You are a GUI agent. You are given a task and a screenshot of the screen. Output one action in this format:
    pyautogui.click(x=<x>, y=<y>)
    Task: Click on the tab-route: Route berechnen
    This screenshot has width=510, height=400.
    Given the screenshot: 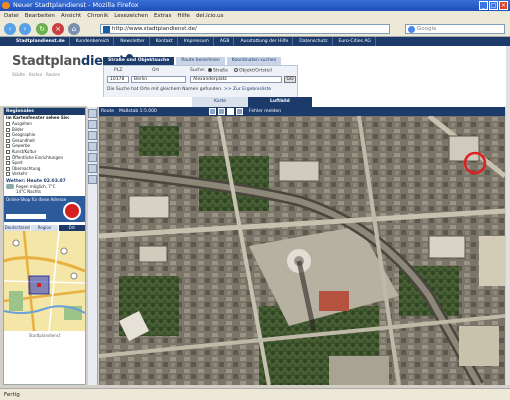 What is the action you would take?
    pyautogui.click(x=200, y=61)
    